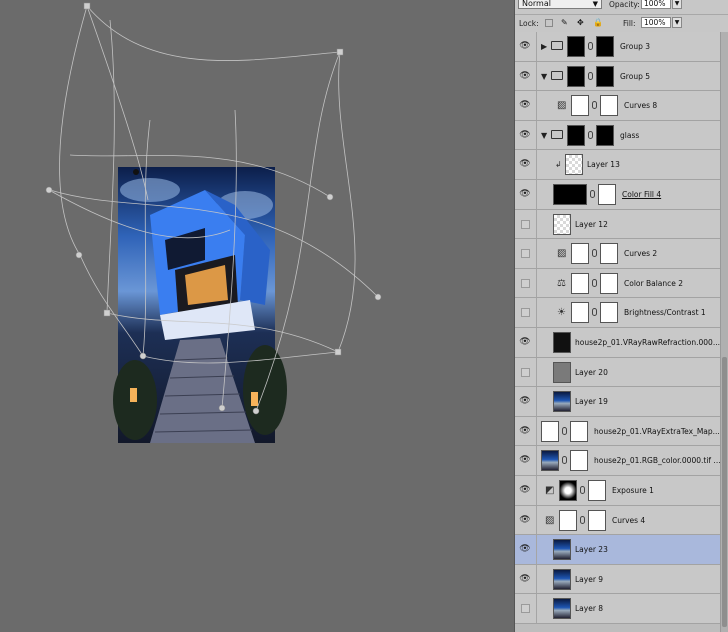  I want to click on layer-name: Layer 8, so click(589, 608).